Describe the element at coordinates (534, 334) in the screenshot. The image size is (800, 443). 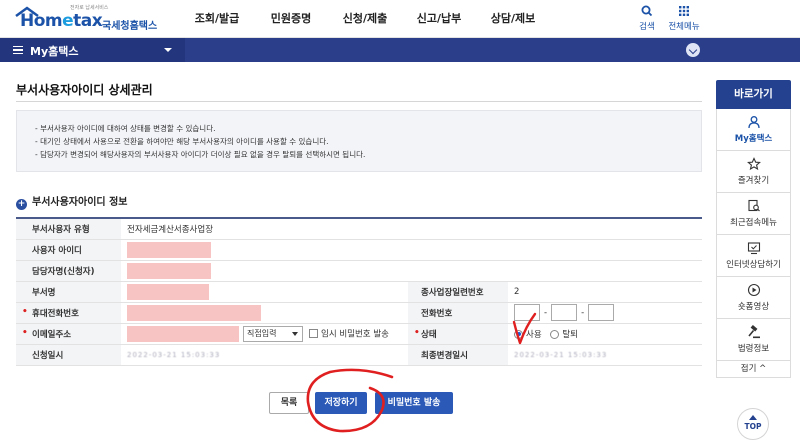
I see `status-option-active: 사용` at that location.